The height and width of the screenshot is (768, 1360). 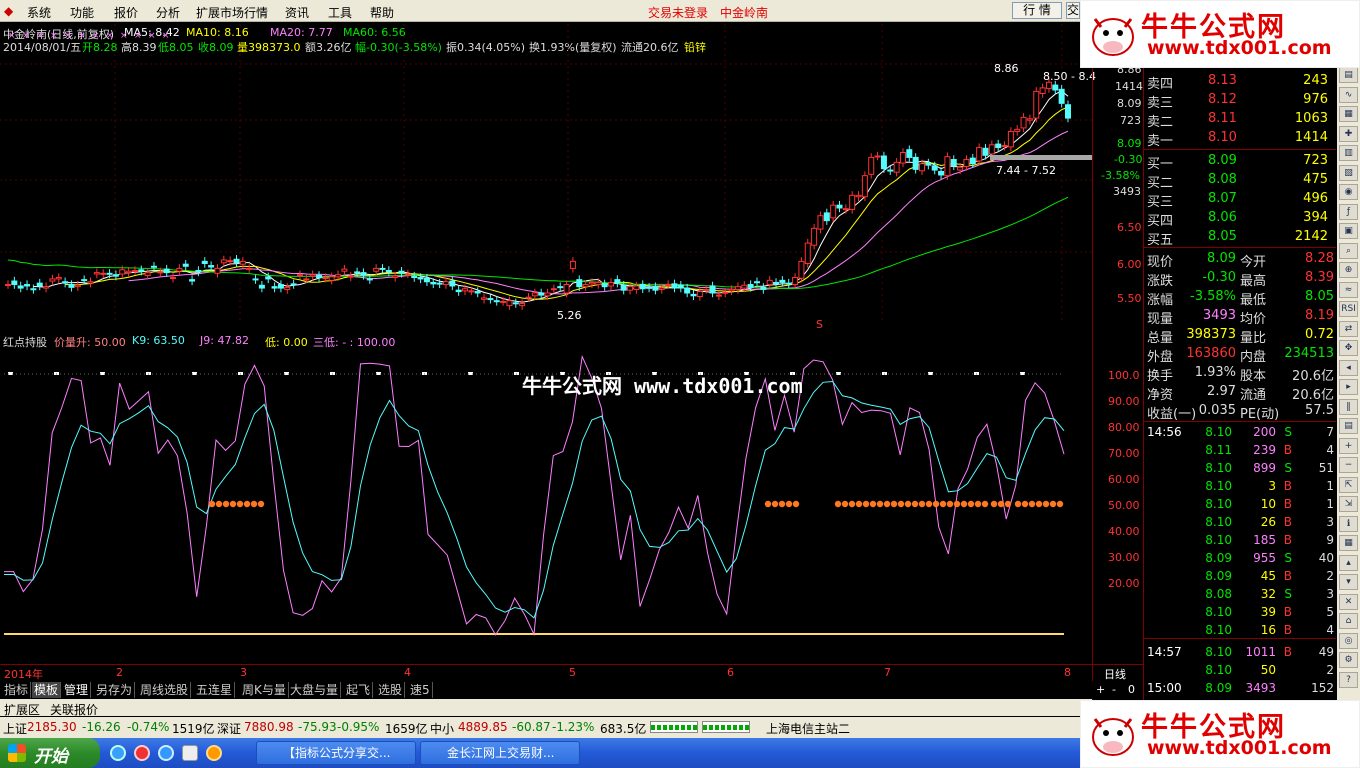 I want to click on formula-tab: 选股, so click(x=391, y=690).